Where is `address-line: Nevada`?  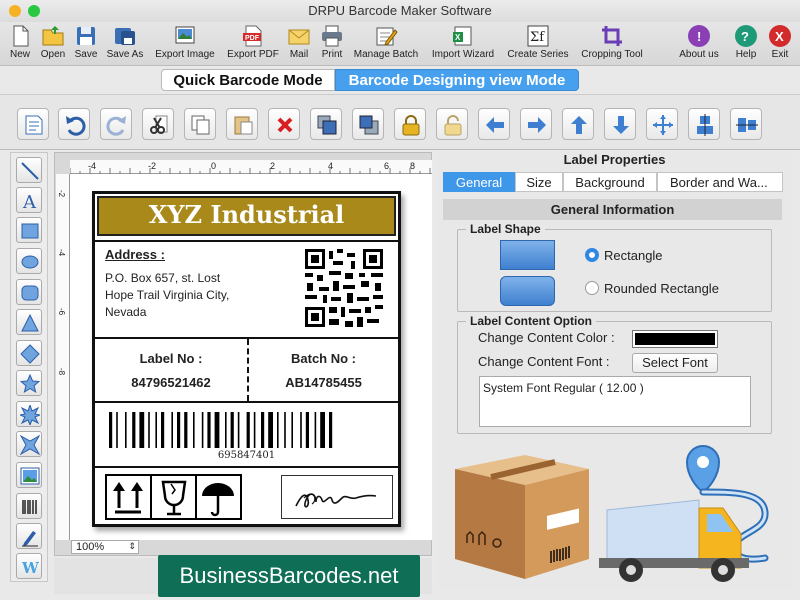
address-line: Nevada is located at coordinates (126, 312).